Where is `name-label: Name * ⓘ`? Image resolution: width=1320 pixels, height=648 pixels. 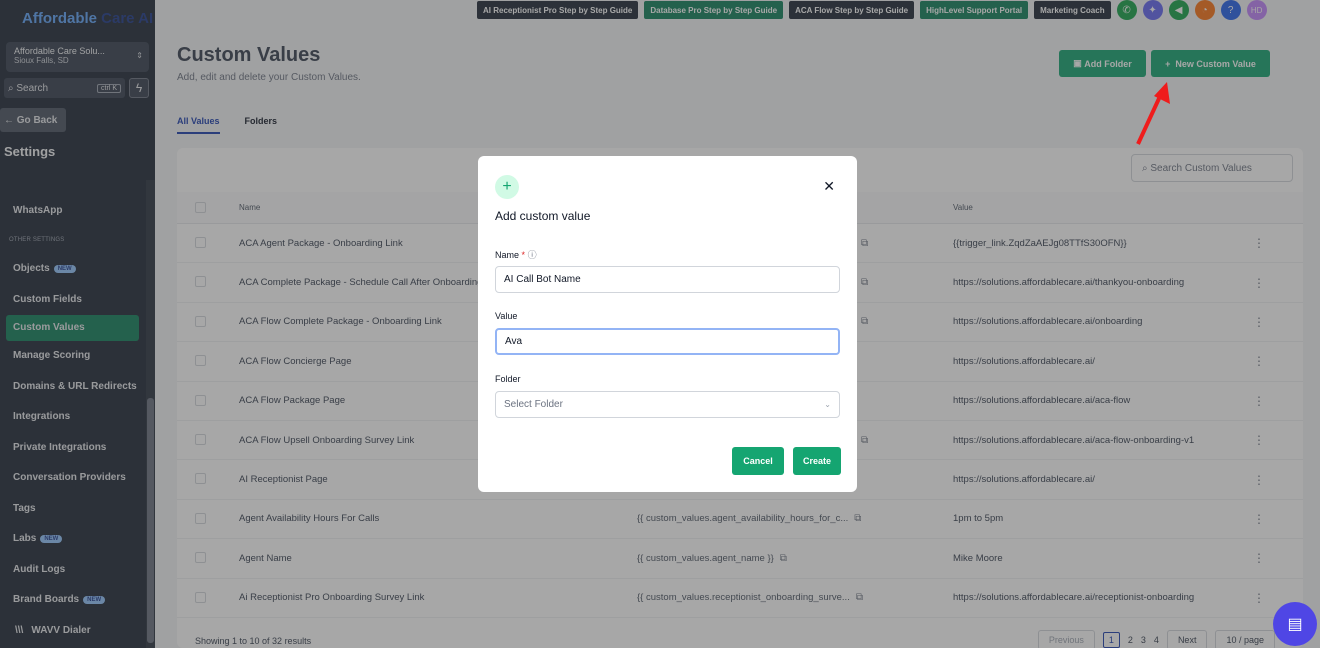 name-label: Name * ⓘ is located at coordinates (516, 254).